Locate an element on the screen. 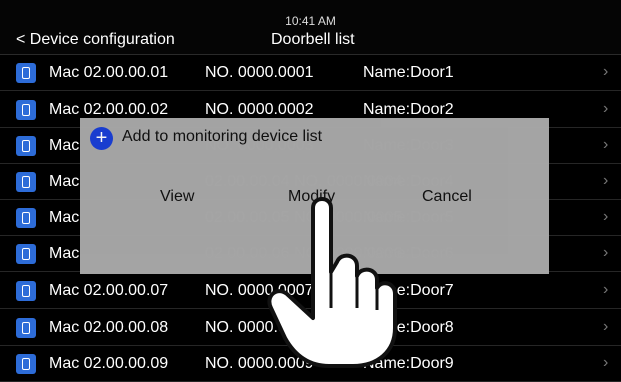 The height and width of the screenshot is (382, 621). row-mac: Mac 02.00.00.07 is located at coordinates (109, 290).